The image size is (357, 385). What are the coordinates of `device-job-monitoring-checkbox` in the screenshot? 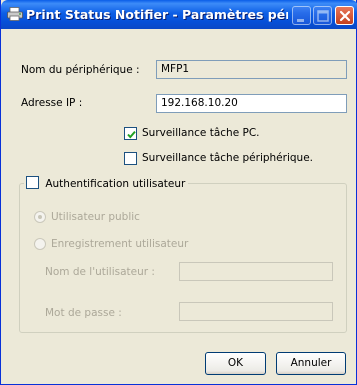 It's located at (130, 158).